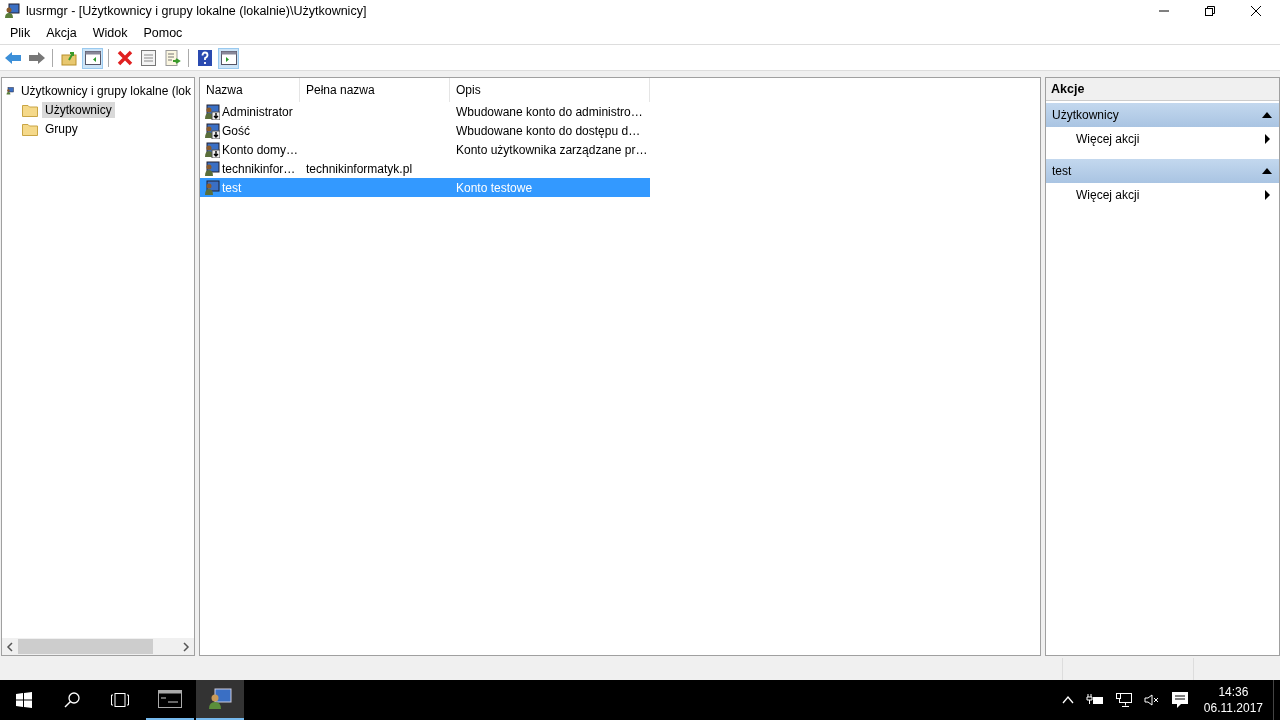 The height and width of the screenshot is (720, 1280). I want to click on muted-speaker-icon, so click(1151, 700).